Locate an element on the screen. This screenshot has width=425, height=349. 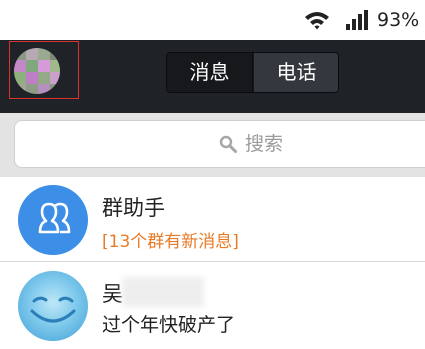
profile-avatar-button is located at coordinates (44, 70).